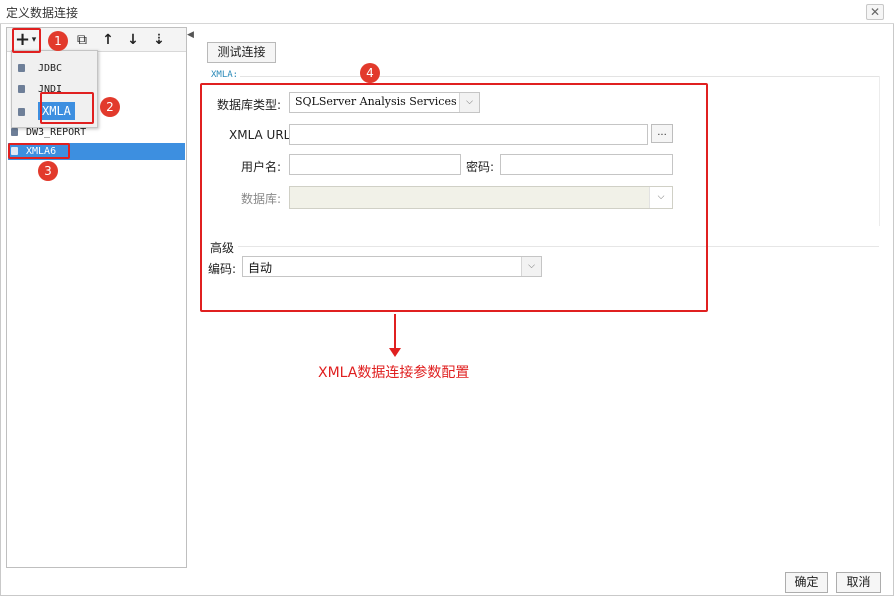  Describe the element at coordinates (26, 40) in the screenshot. I see `annotation-box-add` at that location.